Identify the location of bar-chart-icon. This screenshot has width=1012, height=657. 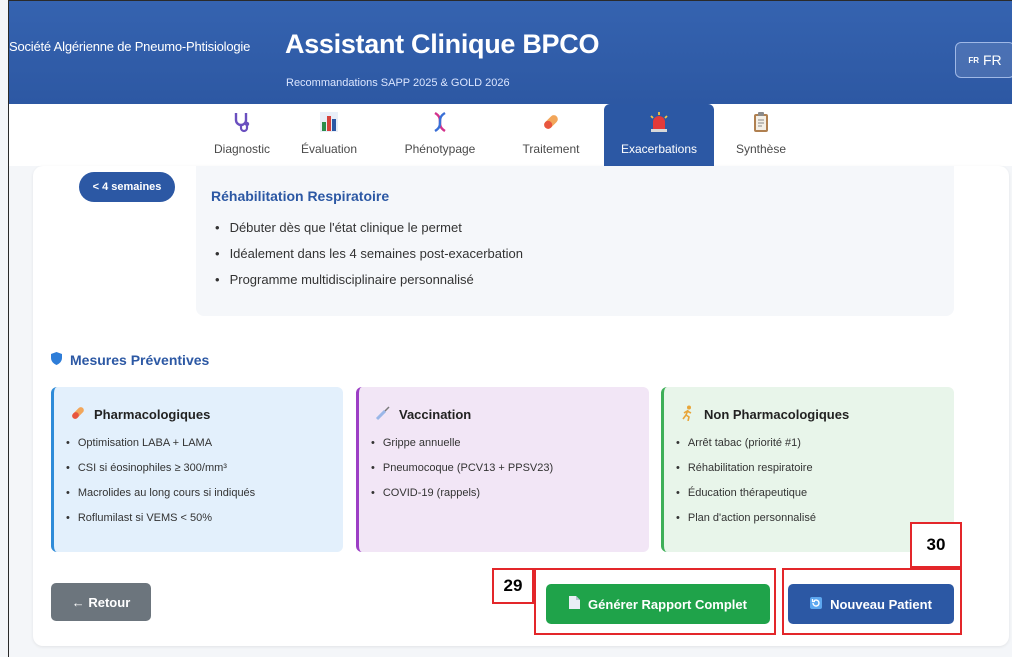
(329, 122).